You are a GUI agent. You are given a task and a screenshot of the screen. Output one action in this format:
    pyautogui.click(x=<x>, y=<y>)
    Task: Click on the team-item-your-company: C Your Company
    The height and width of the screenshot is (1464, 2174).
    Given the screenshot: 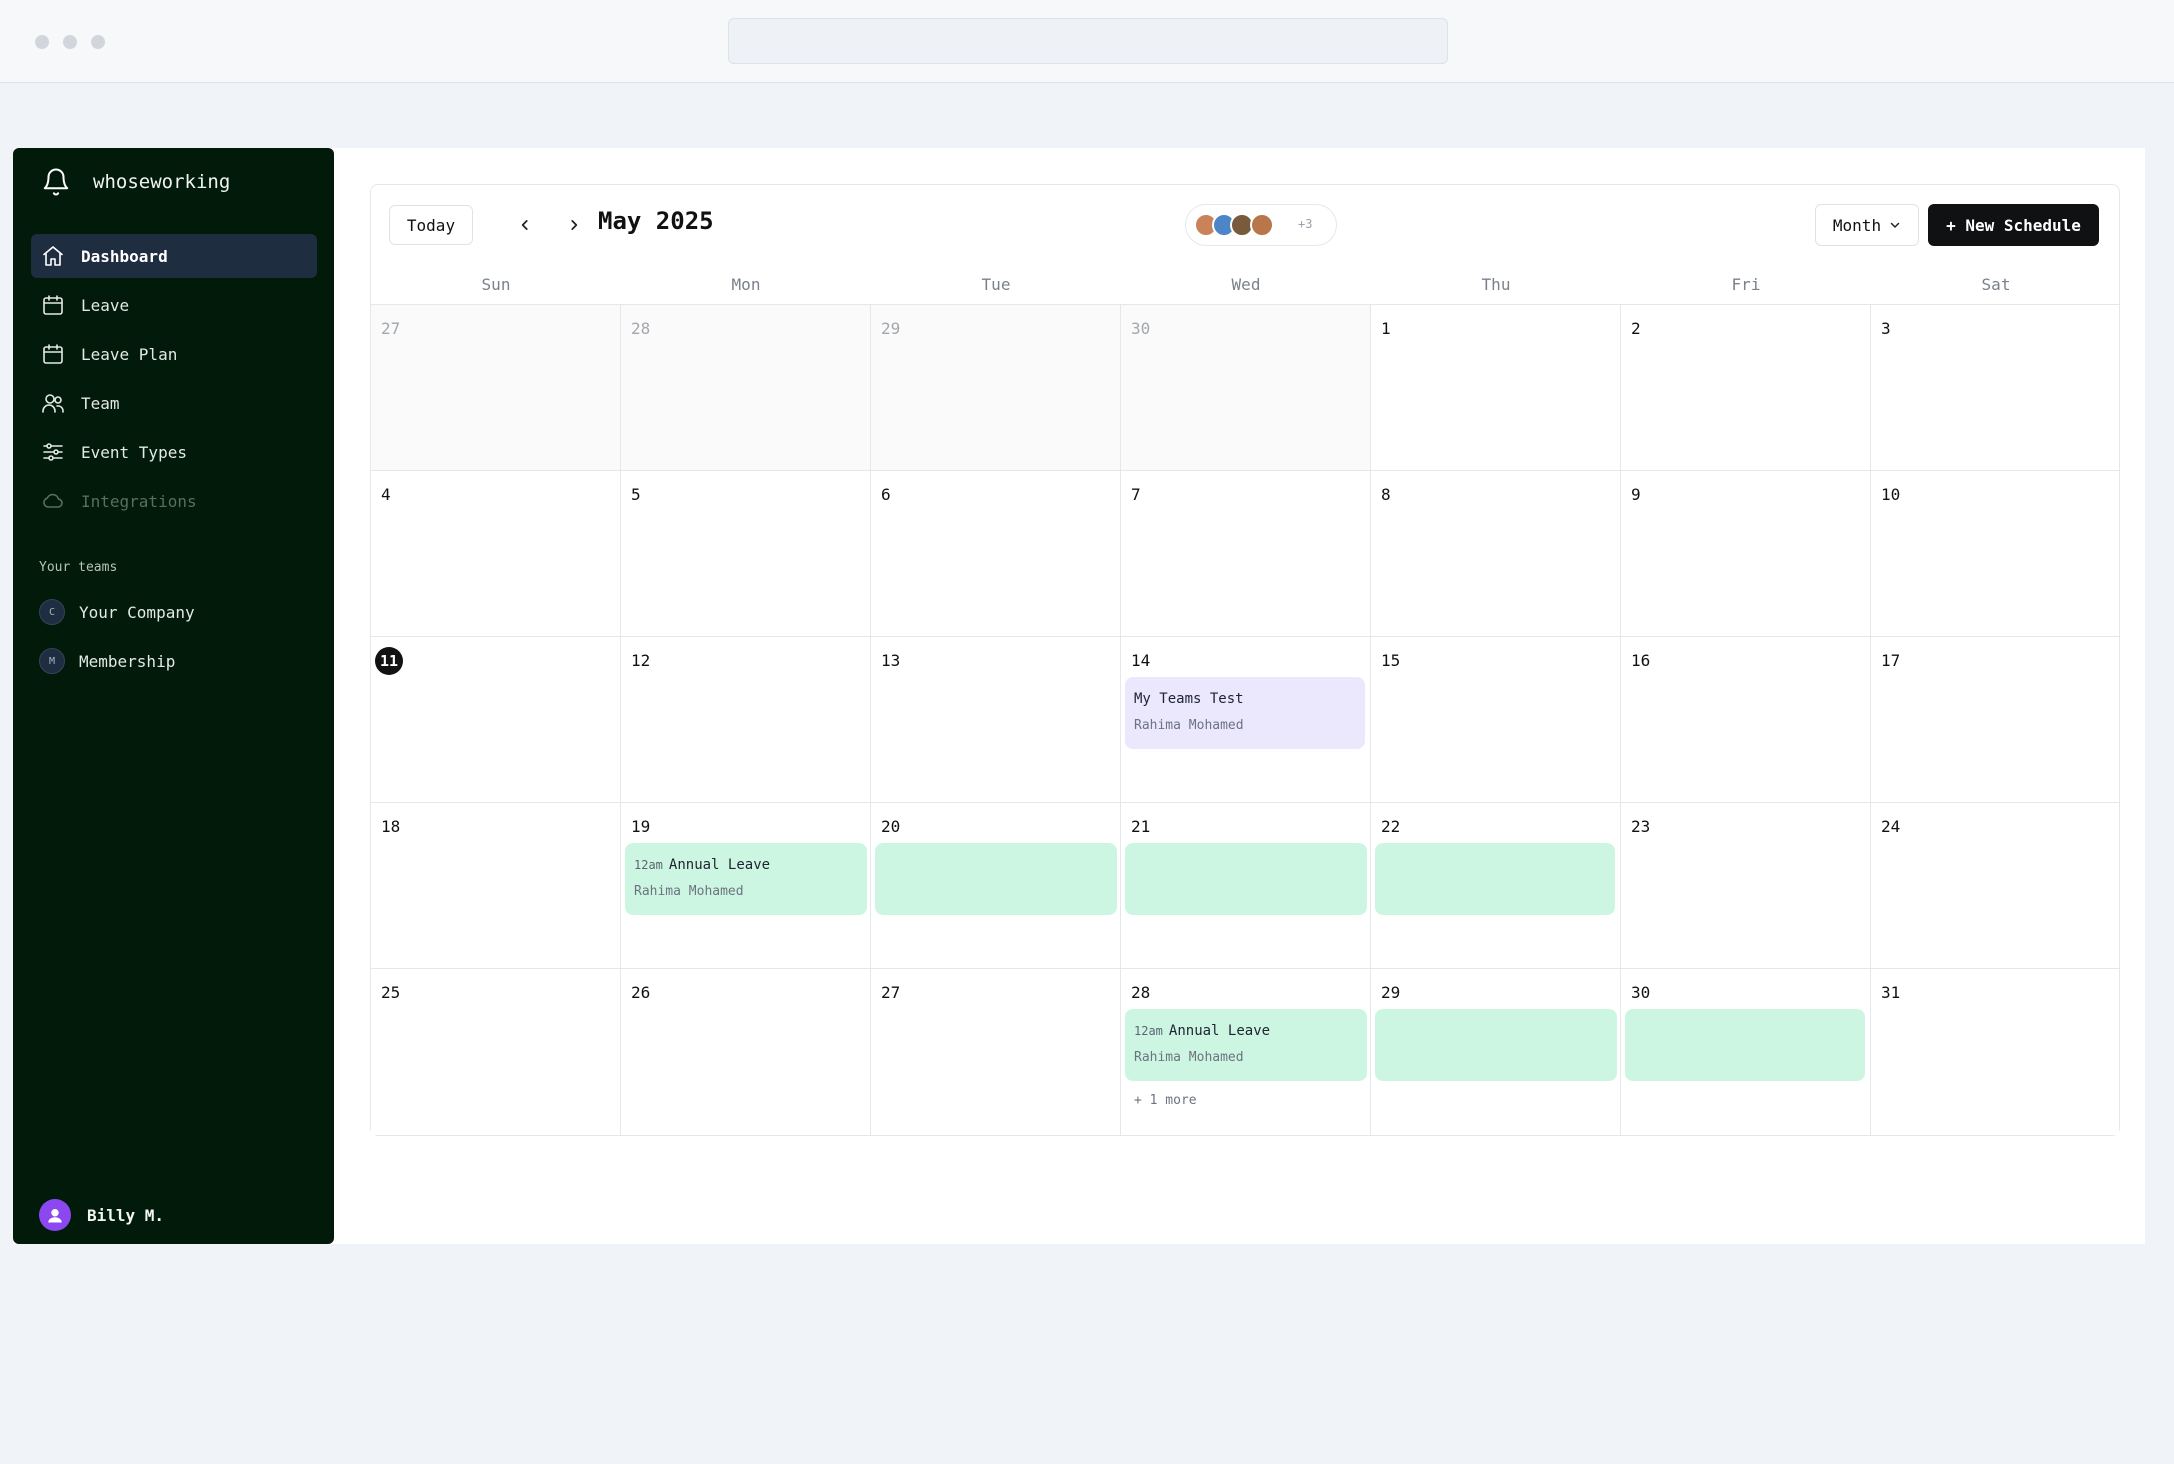 What is the action you would take?
    pyautogui.click(x=117, y=612)
    